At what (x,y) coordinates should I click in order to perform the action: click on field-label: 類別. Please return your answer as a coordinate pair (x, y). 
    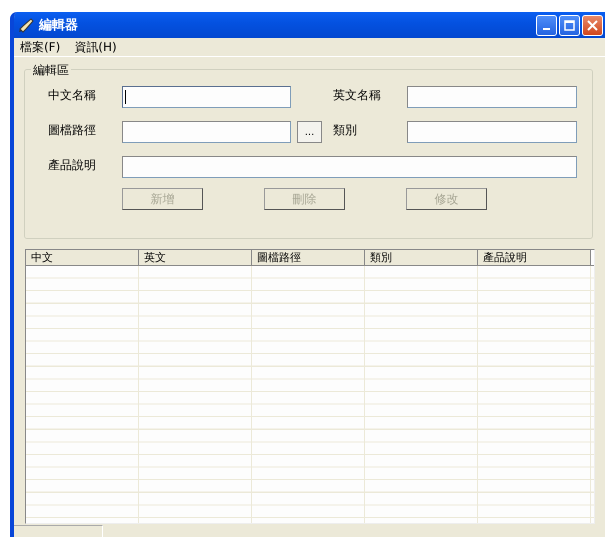
    Looking at the image, I should click on (345, 130).